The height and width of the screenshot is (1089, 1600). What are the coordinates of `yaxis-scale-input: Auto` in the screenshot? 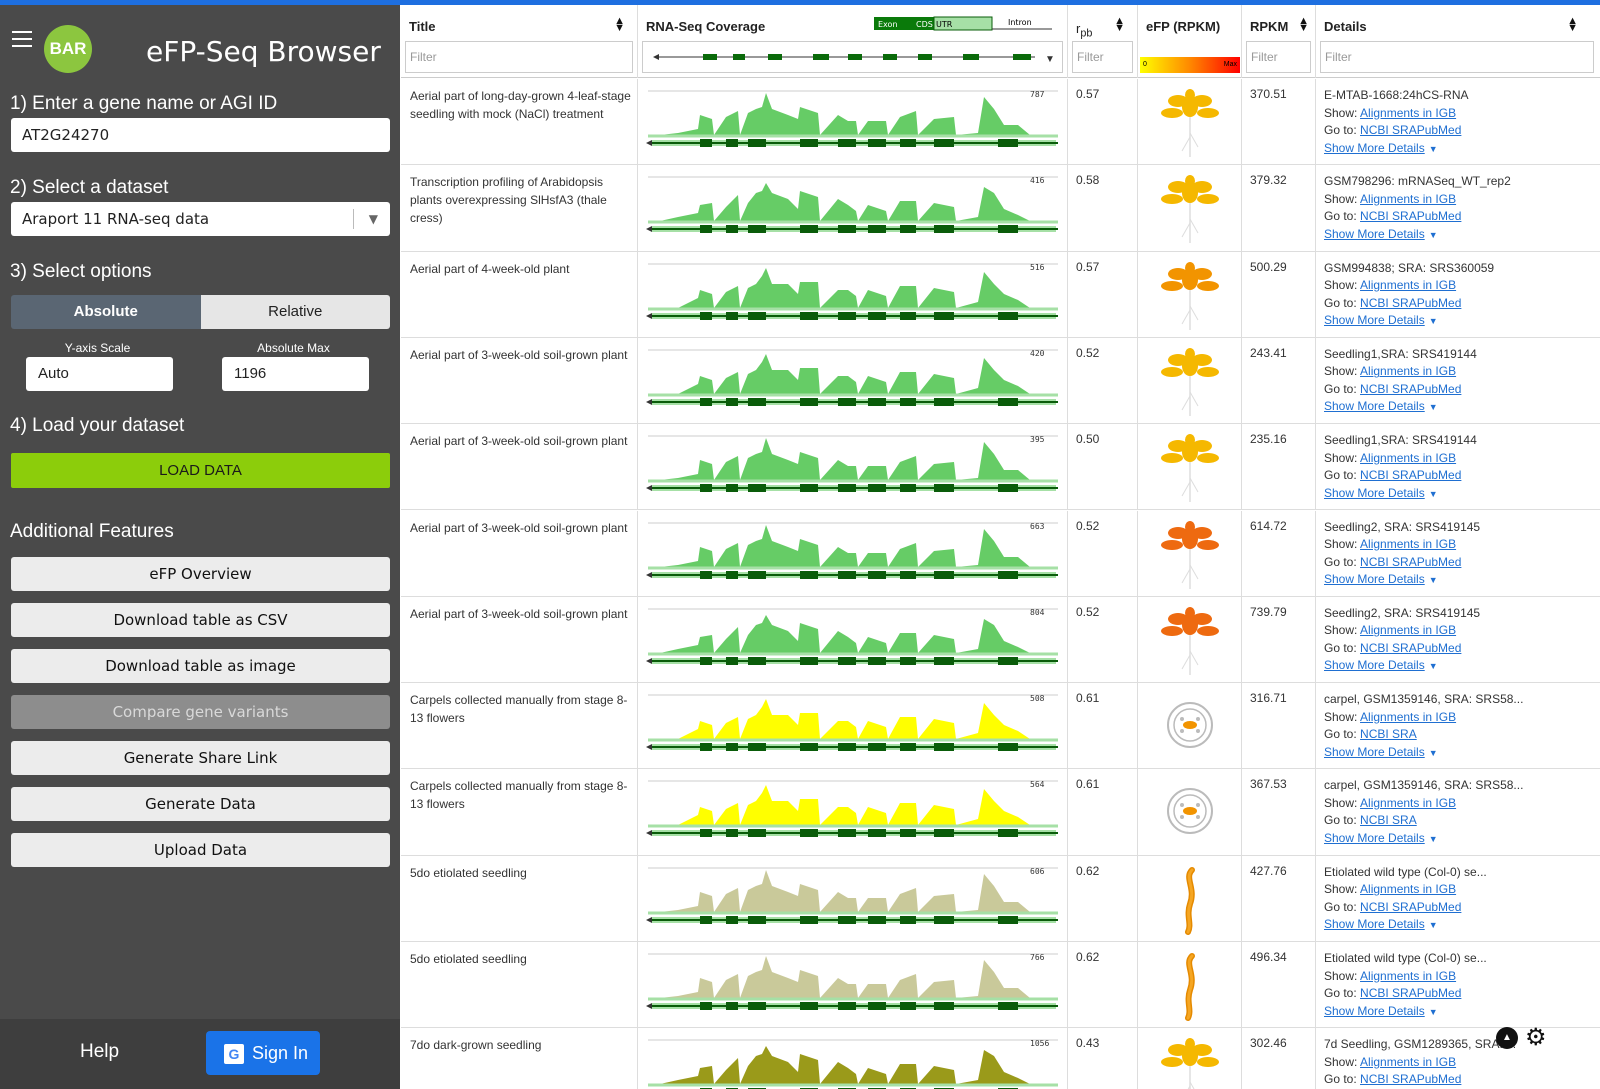 It's located at (99, 374).